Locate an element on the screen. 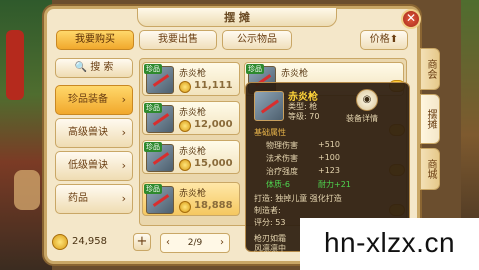  forge-info: 打造: 独掉儿童 强化打造 is located at coordinates (298, 198).